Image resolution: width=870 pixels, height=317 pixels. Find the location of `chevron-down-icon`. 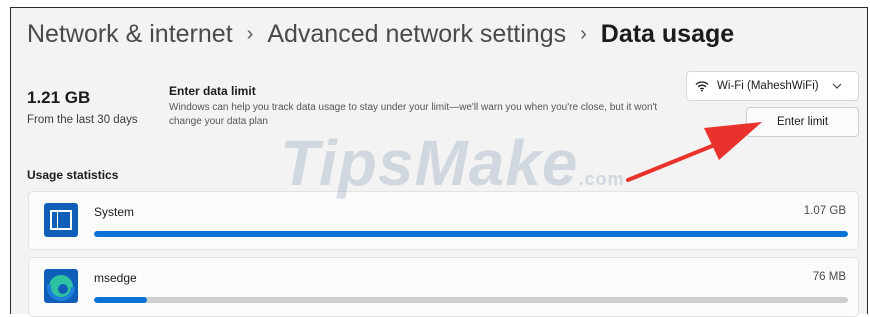

chevron-down-icon is located at coordinates (837, 86).